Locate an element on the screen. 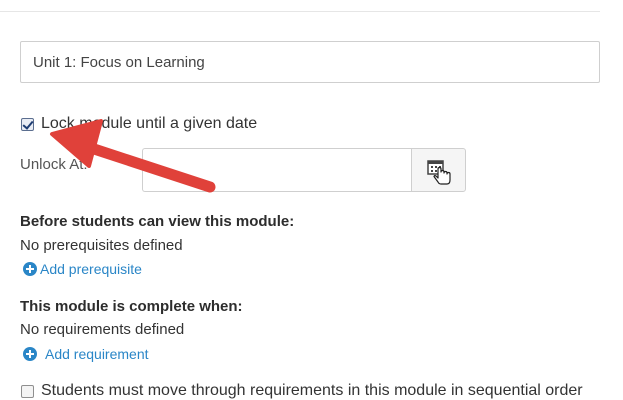 This screenshot has height=400, width=623. module-name-input is located at coordinates (310, 62).